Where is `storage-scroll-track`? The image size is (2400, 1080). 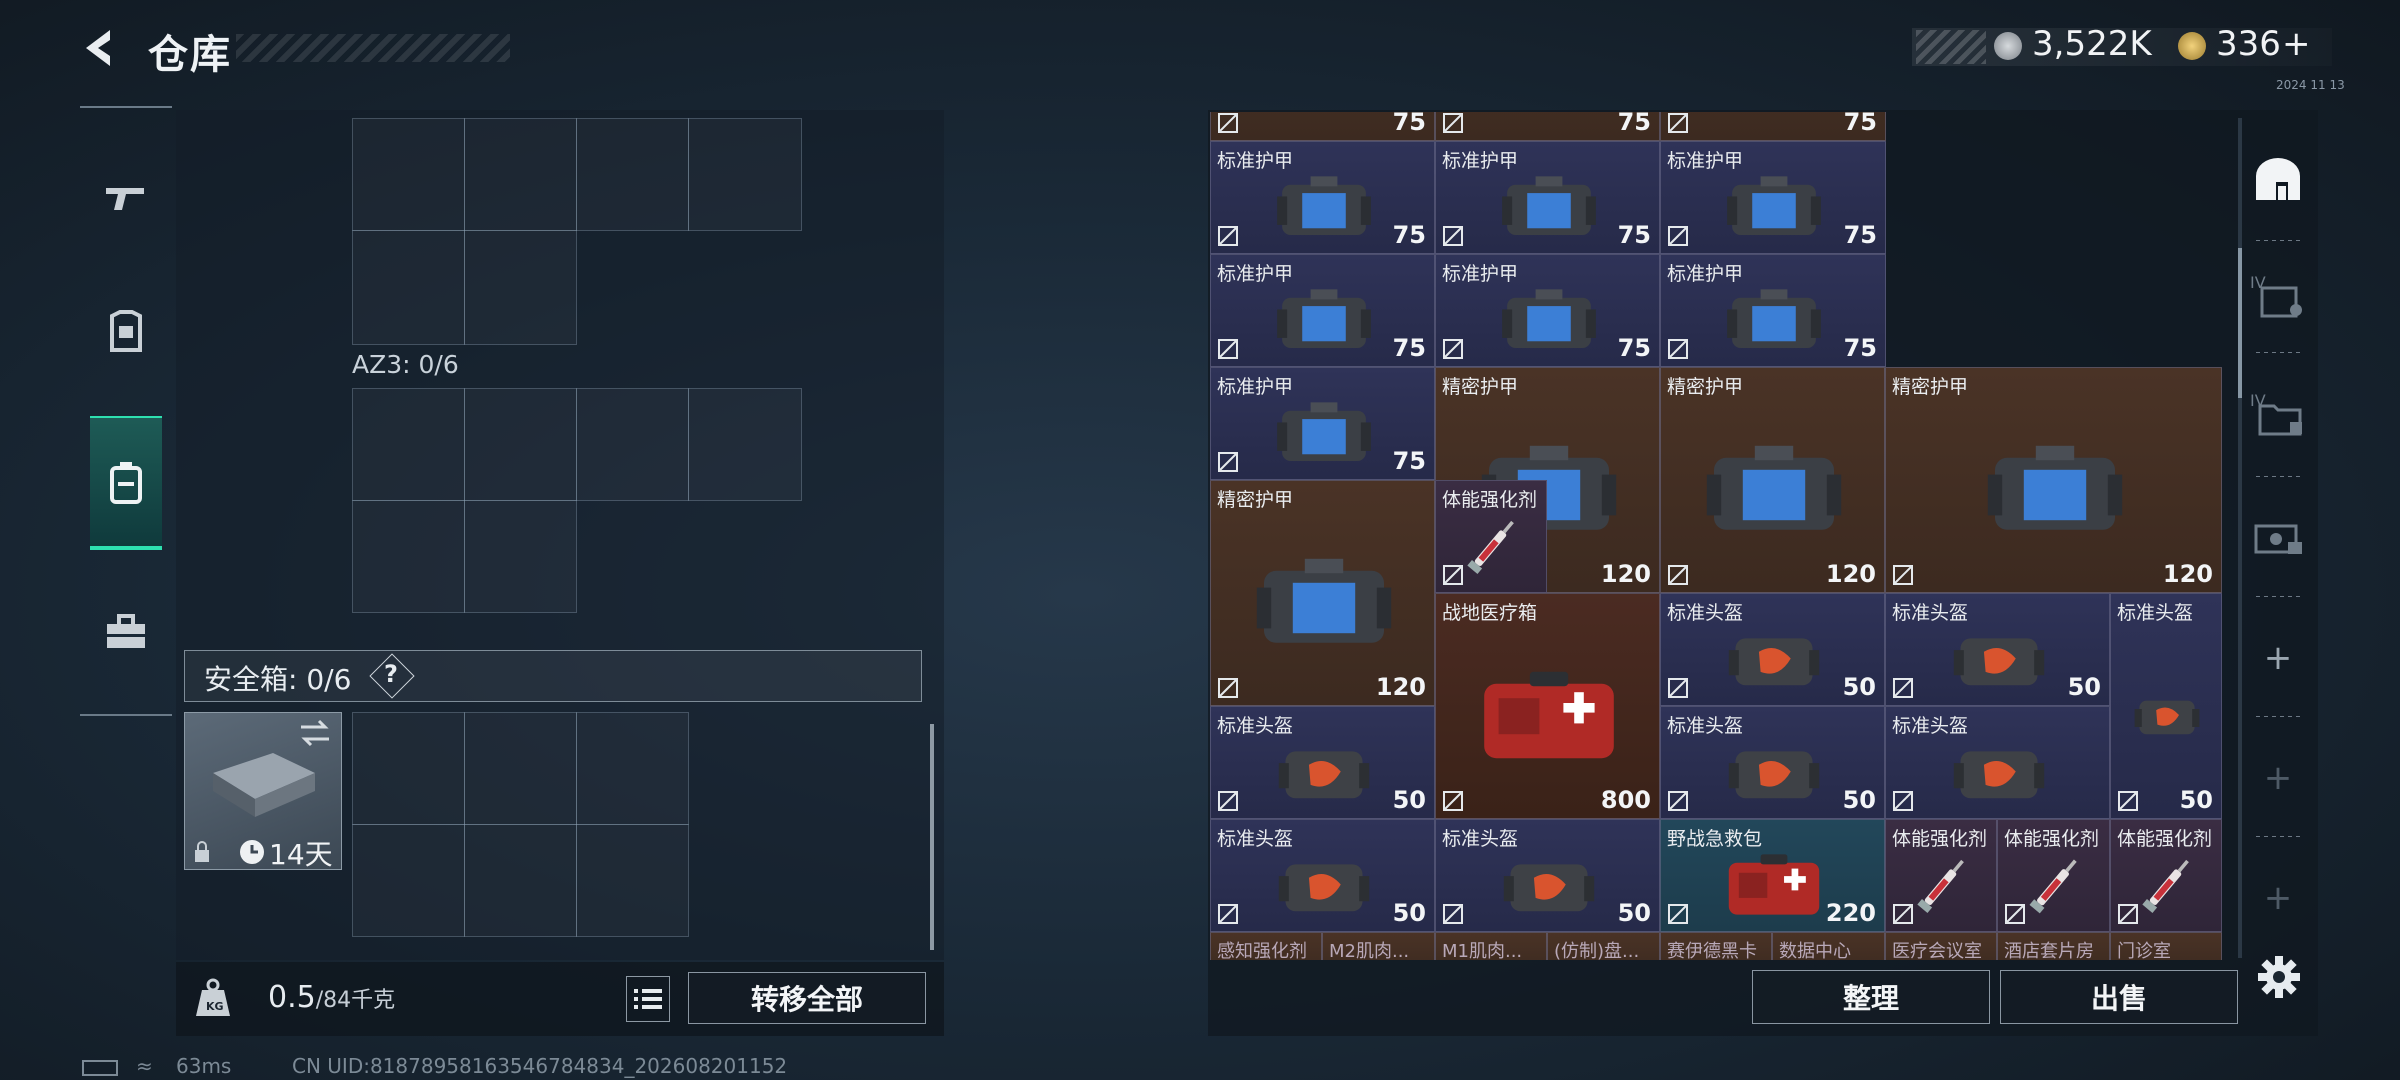
storage-scroll-track is located at coordinates (2240, 538).